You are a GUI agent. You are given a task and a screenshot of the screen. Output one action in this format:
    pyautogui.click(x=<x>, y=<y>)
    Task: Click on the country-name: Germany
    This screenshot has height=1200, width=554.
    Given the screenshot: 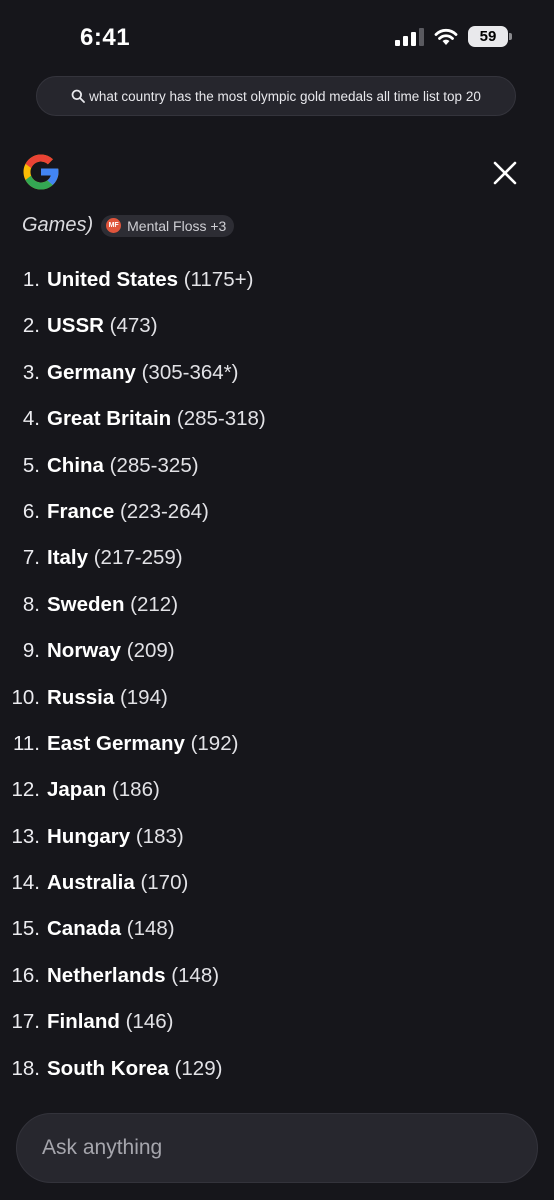 What is the action you would take?
    pyautogui.click(x=91, y=372)
    